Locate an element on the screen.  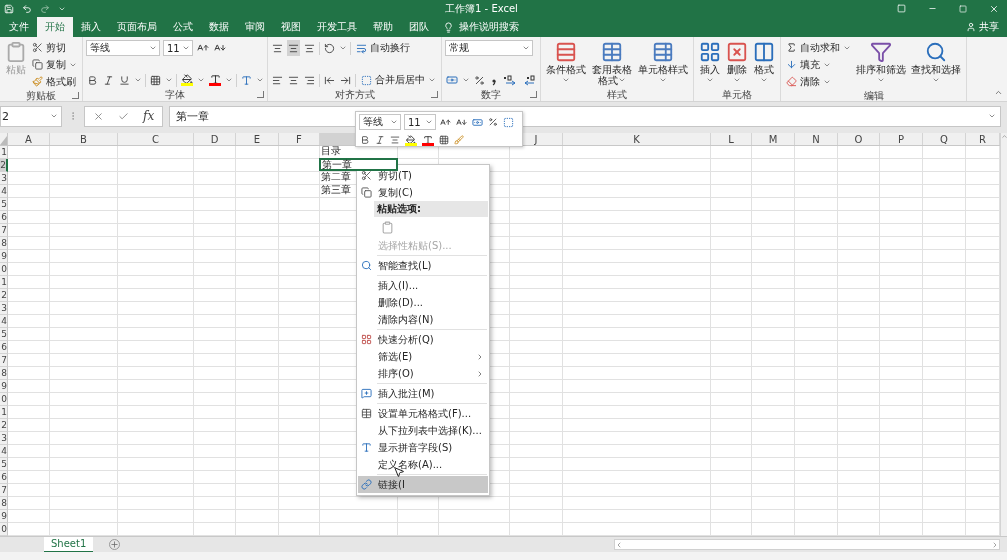
group-label: 编辑 is located at coordinates (873, 95).